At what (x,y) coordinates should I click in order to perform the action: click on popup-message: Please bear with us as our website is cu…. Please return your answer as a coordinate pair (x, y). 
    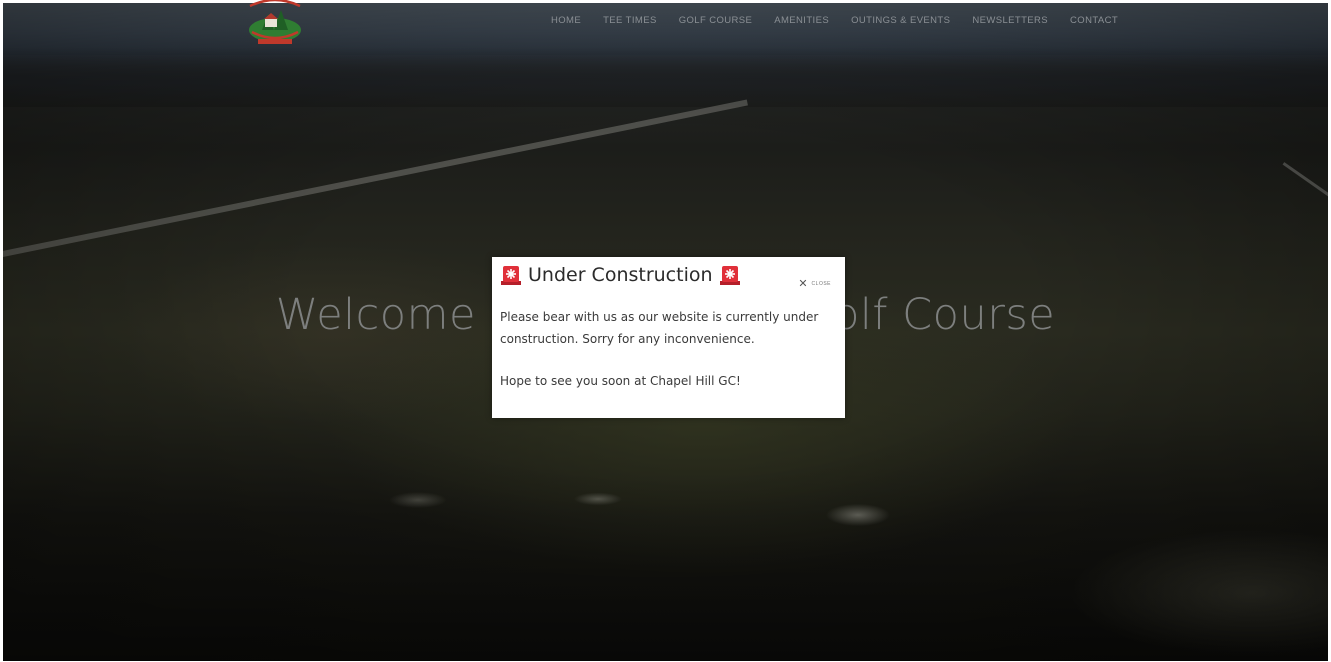
    Looking at the image, I should click on (659, 328).